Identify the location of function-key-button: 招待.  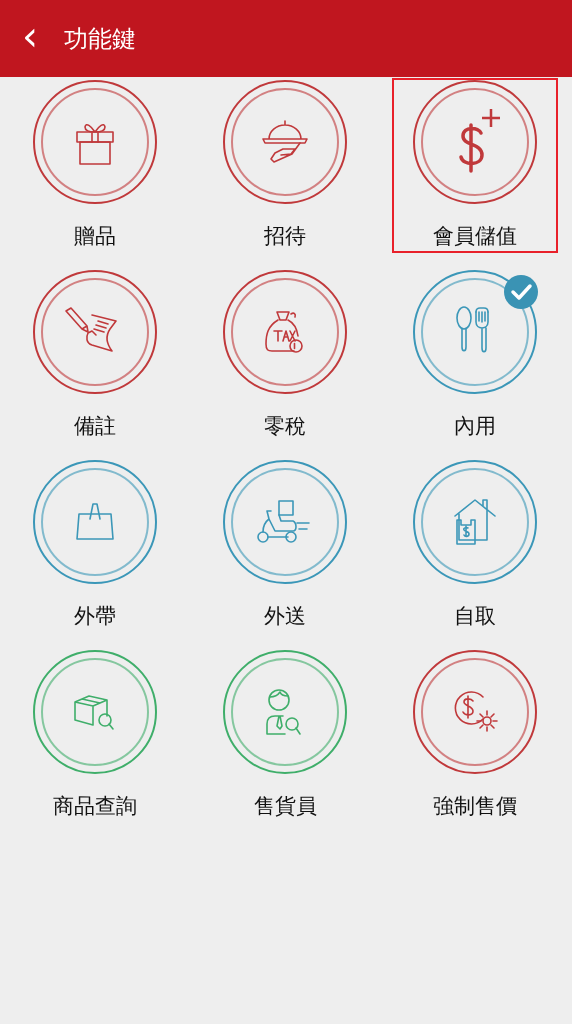
(285, 165).